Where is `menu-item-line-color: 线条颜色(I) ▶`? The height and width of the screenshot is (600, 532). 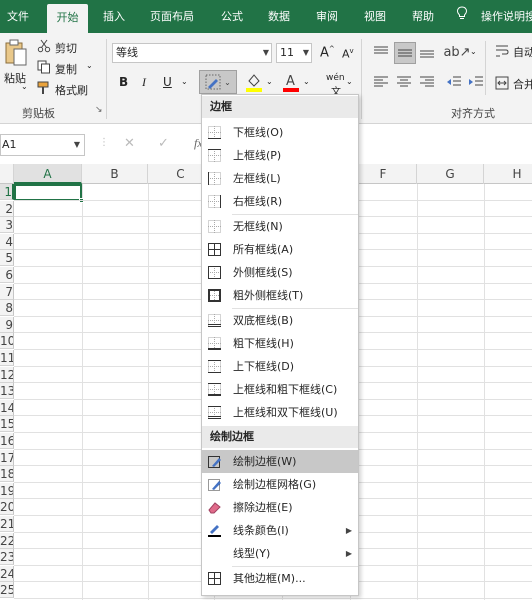
menu-item-line-color: 线条颜色(I) ▶ is located at coordinates (280, 530).